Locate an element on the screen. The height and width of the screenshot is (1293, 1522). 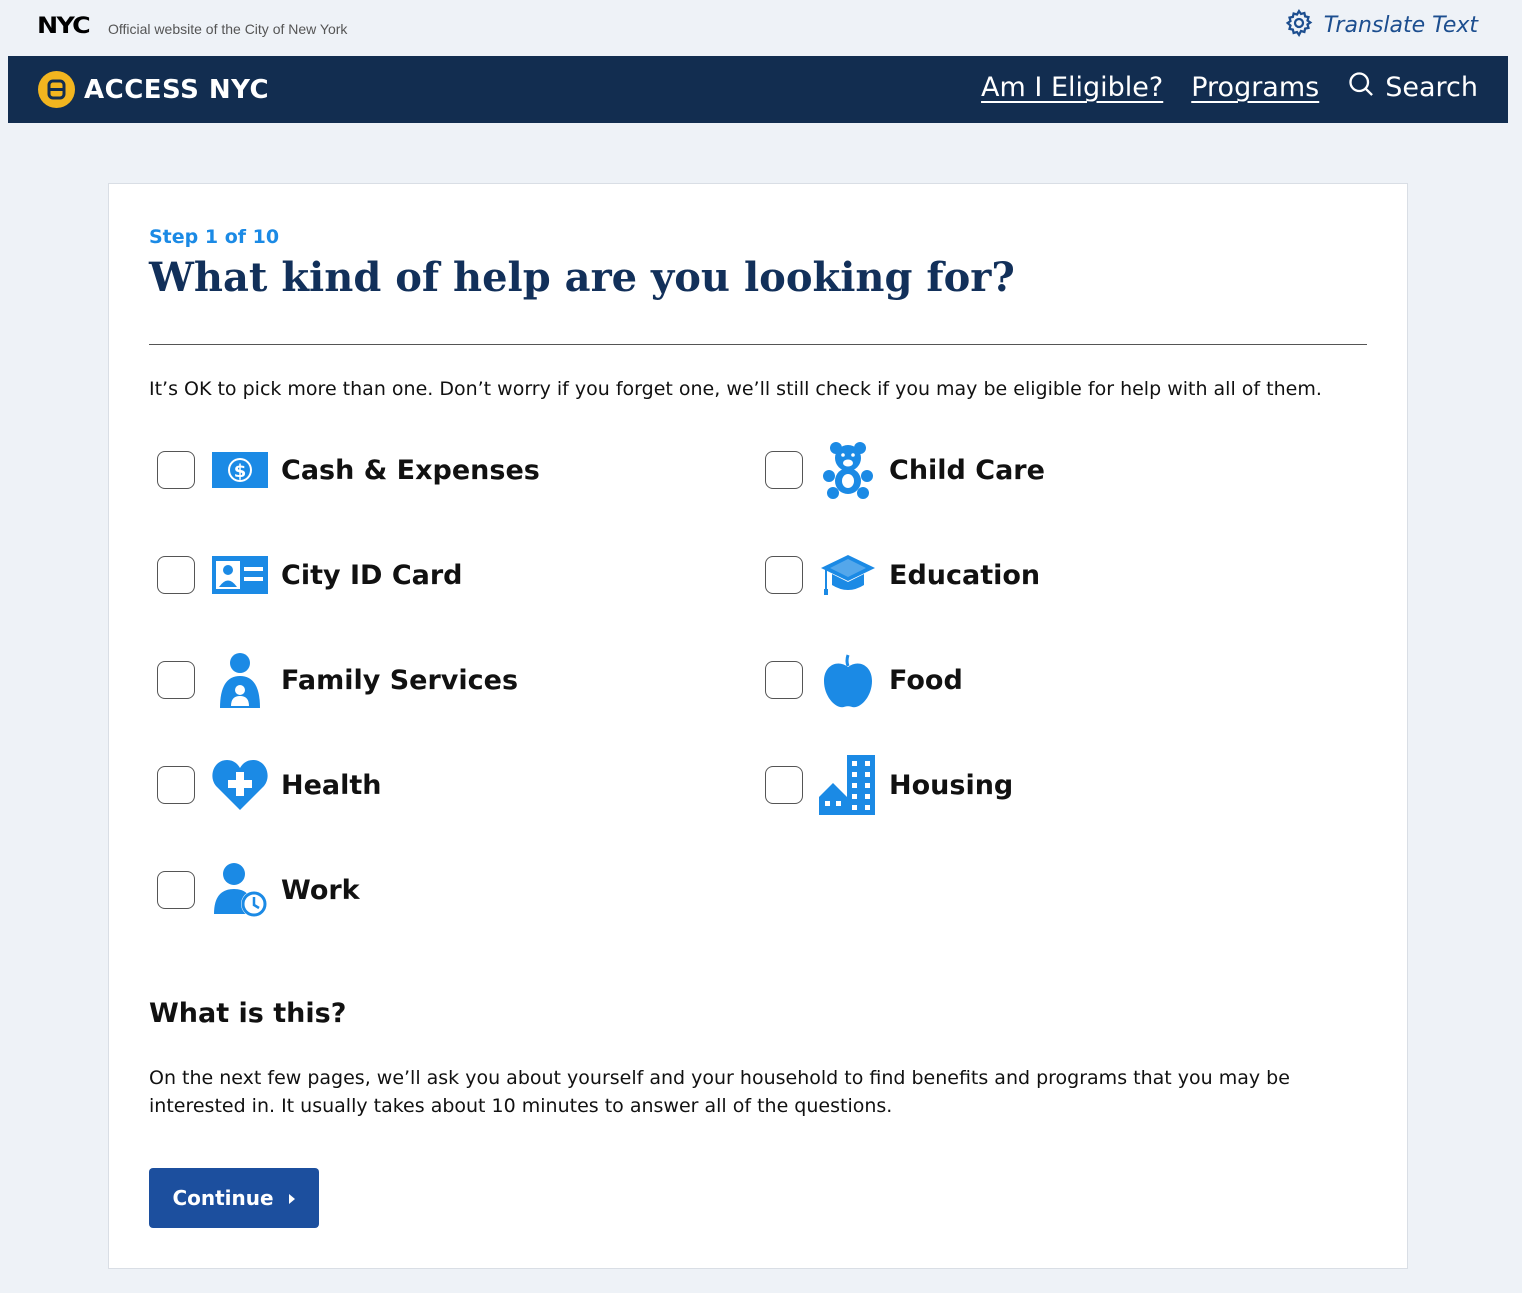
access-nyc-home-link: ACCESS NYC is located at coordinates (153, 89).